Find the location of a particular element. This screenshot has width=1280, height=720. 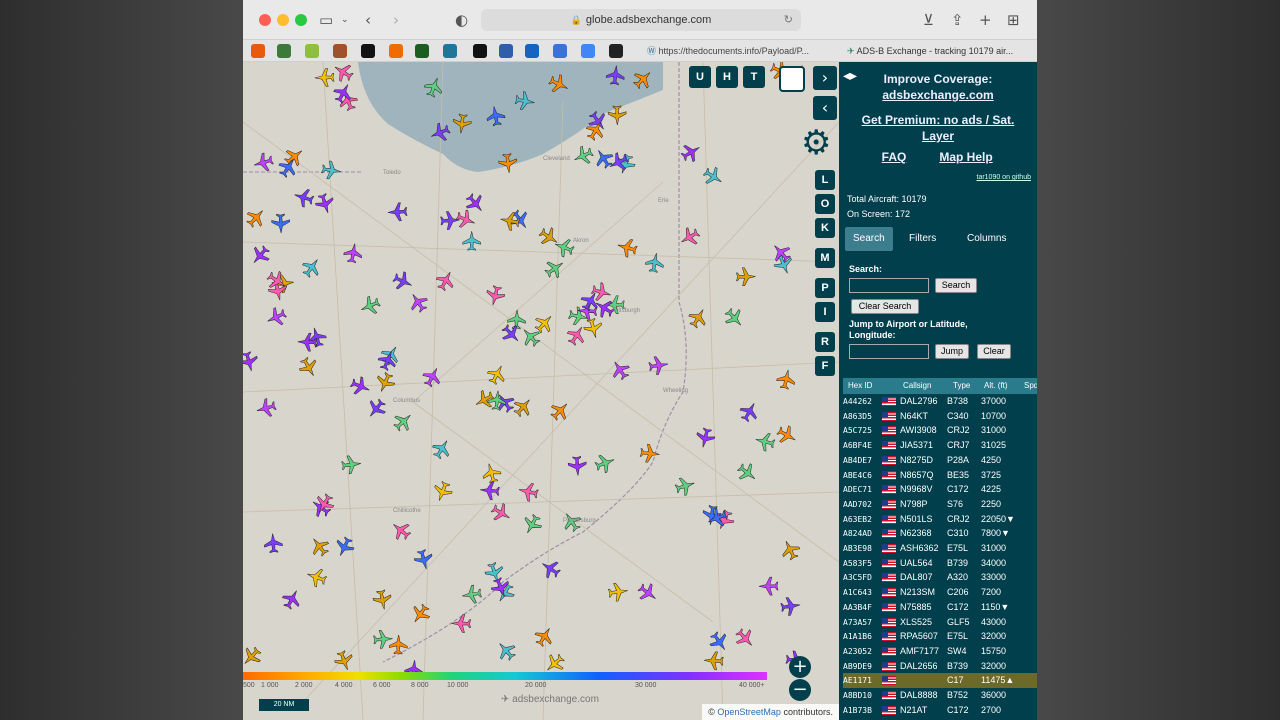

expand-right-button: › is located at coordinates (825, 78).